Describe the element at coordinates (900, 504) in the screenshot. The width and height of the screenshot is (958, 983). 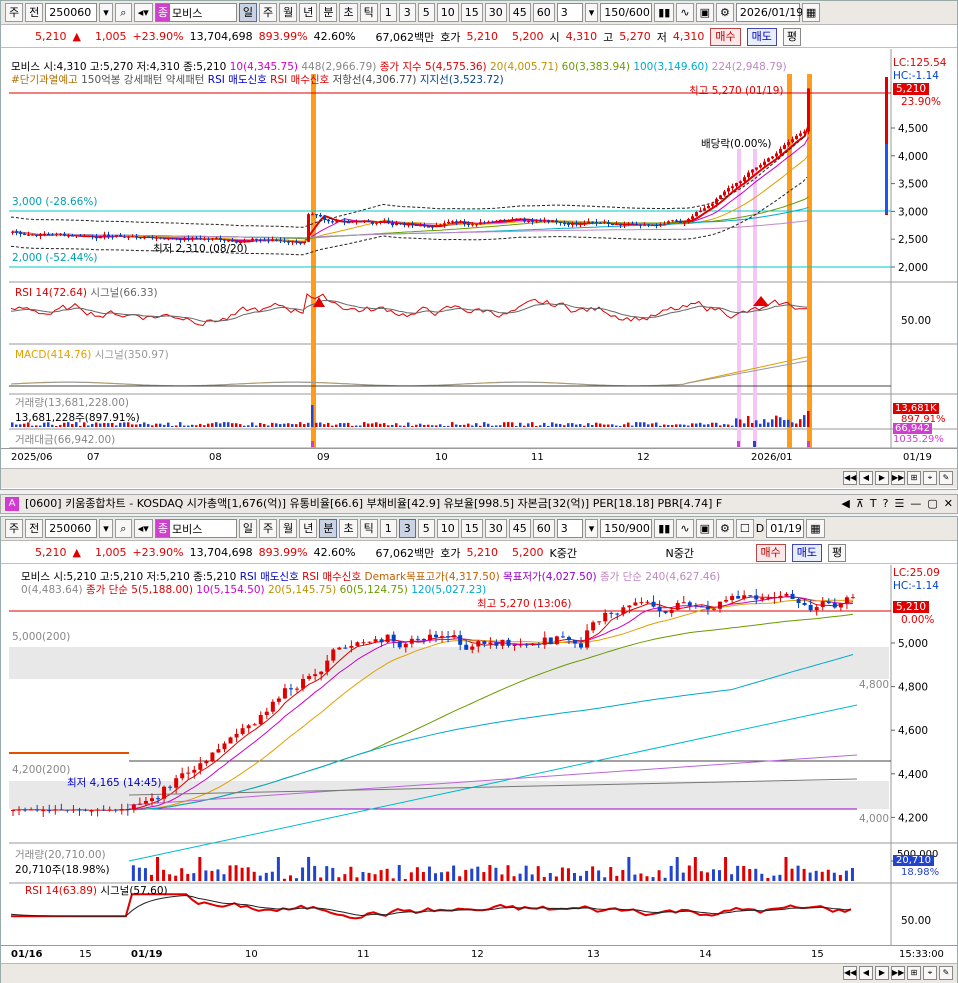
I see `list-icon: ☰` at that location.